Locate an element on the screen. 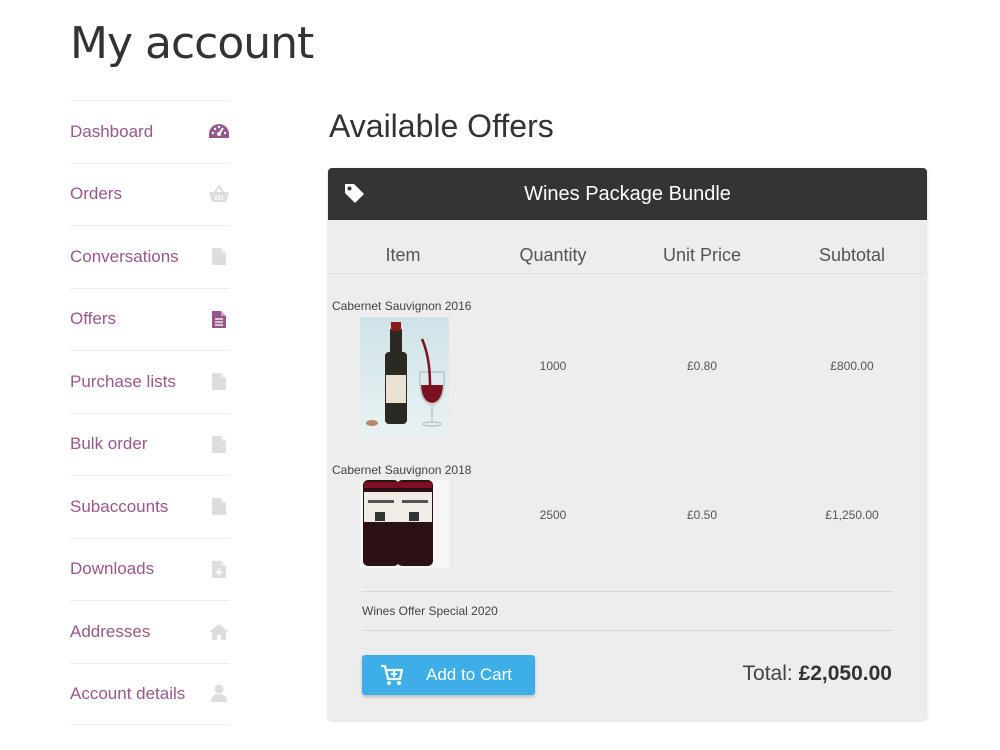 The image size is (1000, 750). subtotal-cell: £800.00 is located at coordinates (852, 366).